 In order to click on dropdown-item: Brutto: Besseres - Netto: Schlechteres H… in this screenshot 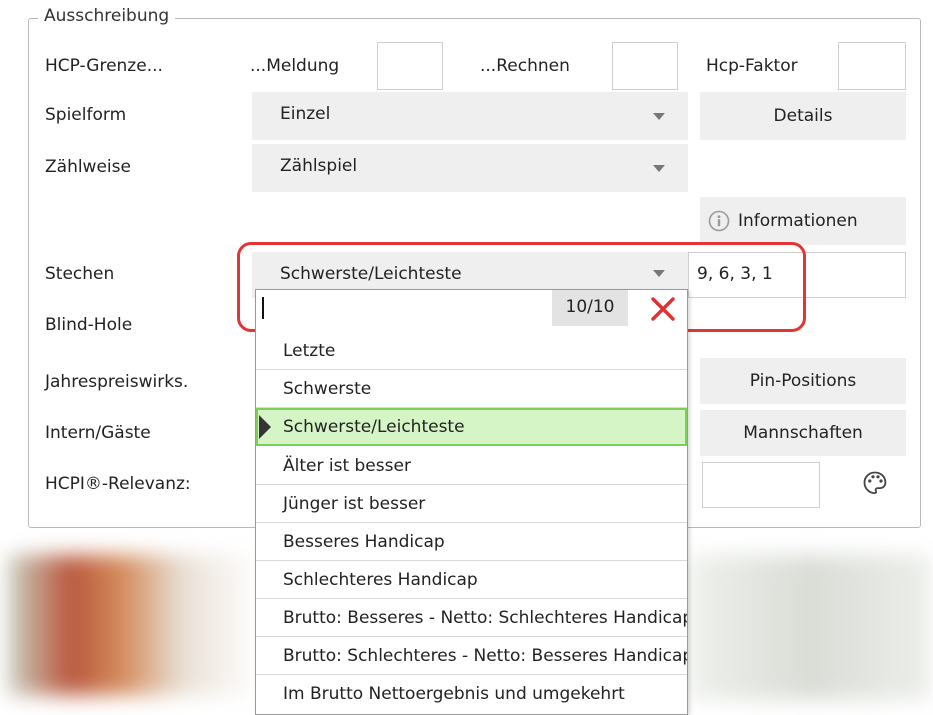, I will do `click(471, 618)`.